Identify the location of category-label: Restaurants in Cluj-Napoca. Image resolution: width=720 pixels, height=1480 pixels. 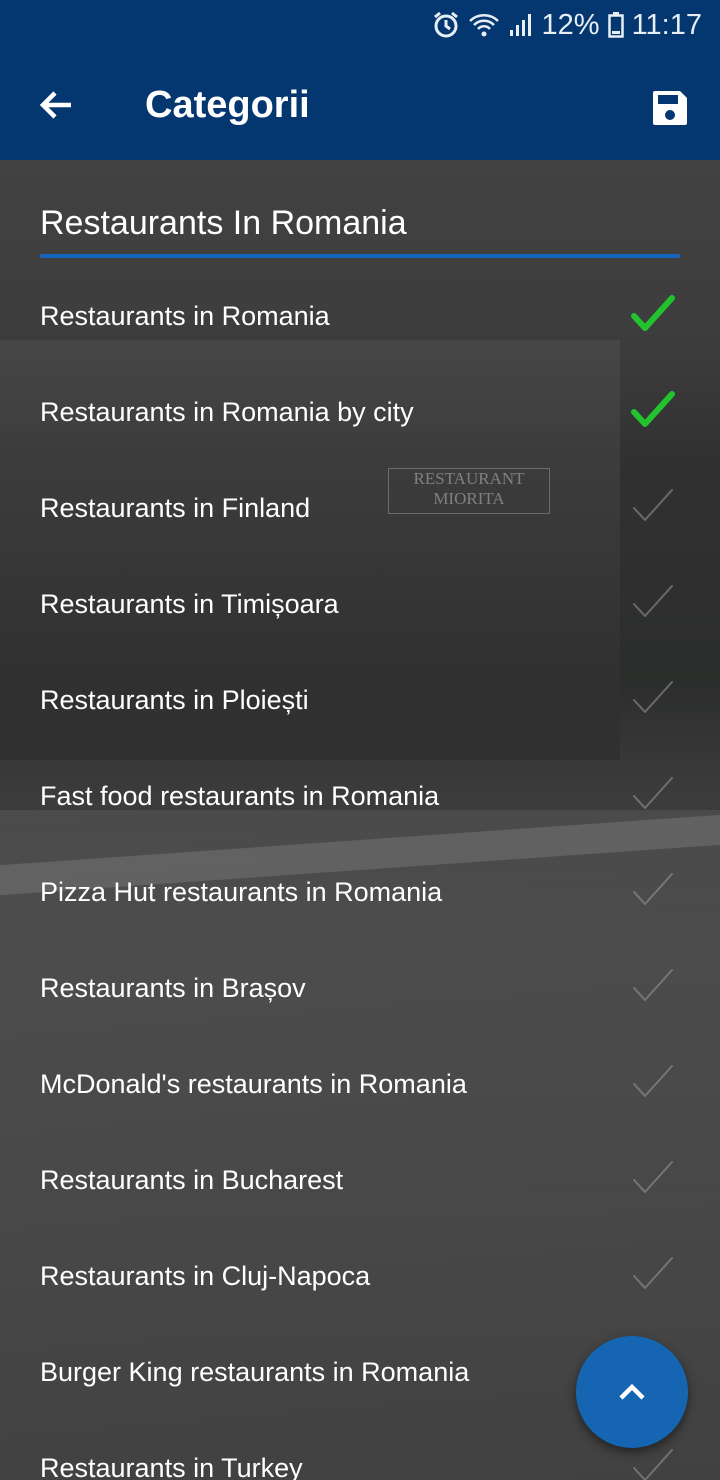
(205, 1275).